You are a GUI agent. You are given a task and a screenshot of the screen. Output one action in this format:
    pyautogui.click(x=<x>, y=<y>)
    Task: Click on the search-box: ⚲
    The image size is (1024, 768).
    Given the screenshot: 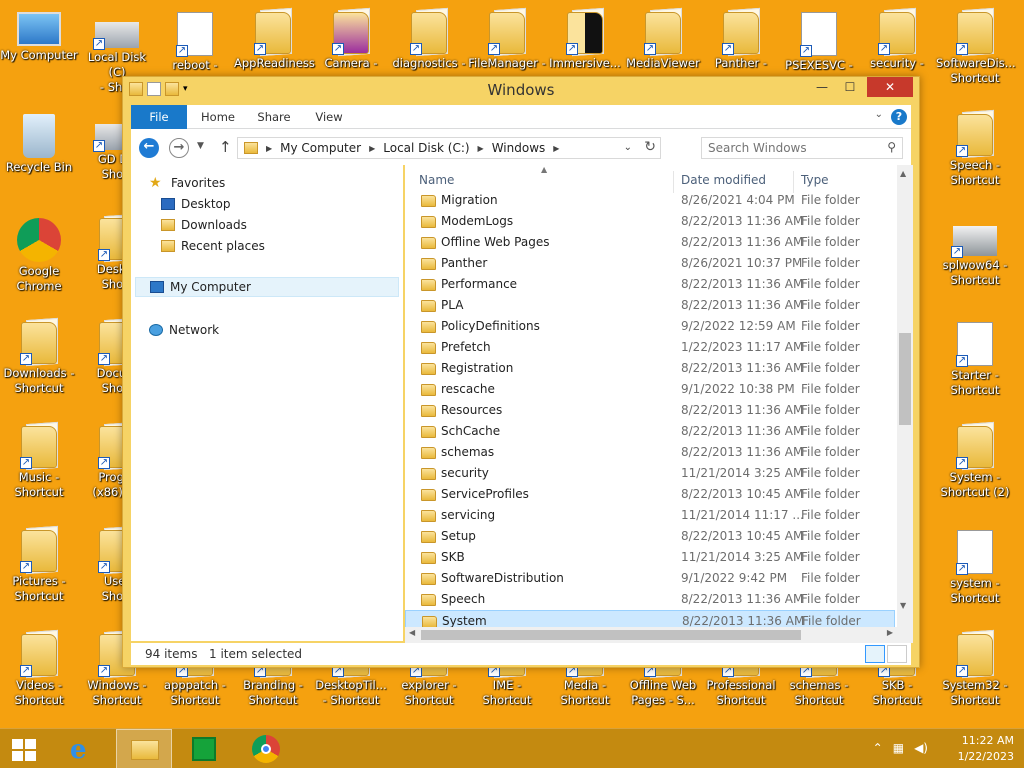 What is the action you would take?
    pyautogui.click(x=802, y=148)
    